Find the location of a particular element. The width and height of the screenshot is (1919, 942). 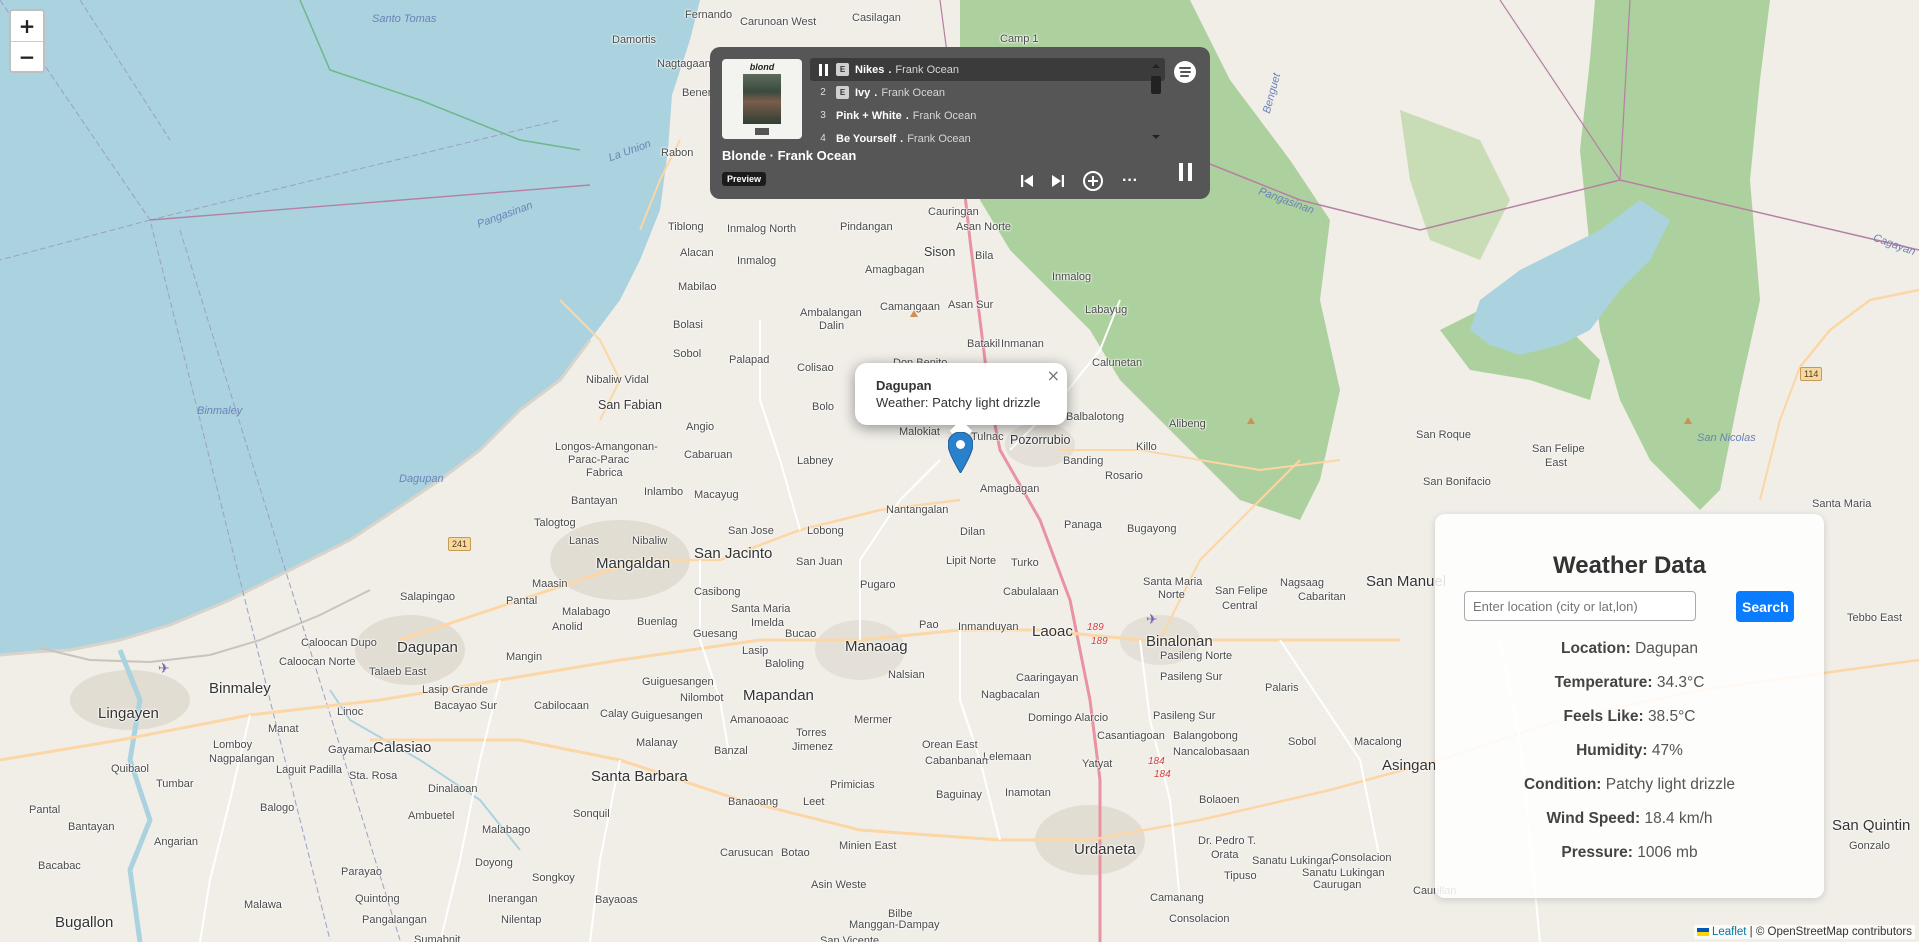

place-label: Caloocan Dupo is located at coordinates (339, 643).